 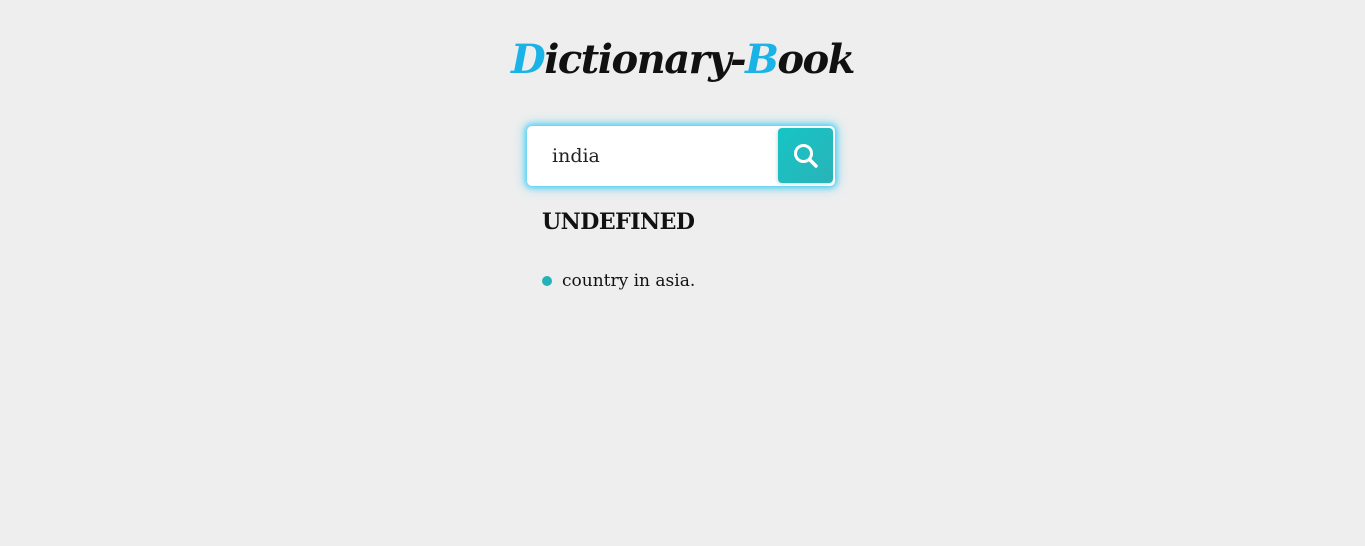 What do you see at coordinates (629, 281) in the screenshot?
I see `definition-text: country in asia.` at bounding box center [629, 281].